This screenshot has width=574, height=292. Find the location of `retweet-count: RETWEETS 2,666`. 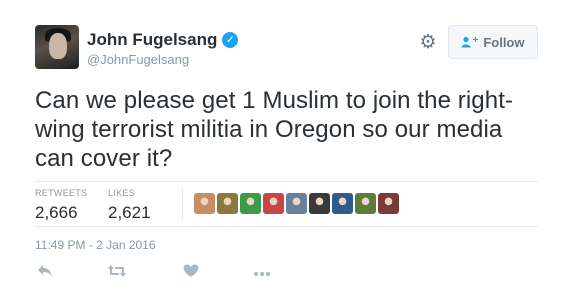

retweet-count: RETWEETS 2,666 is located at coordinates (61, 205).